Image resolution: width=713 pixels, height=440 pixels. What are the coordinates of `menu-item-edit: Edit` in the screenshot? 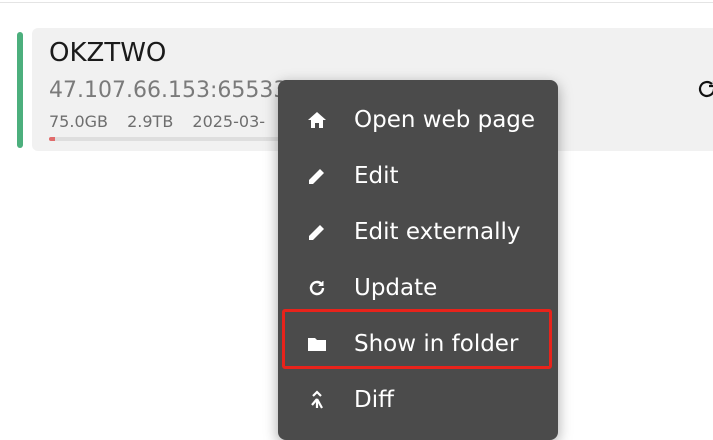 It's located at (418, 176).